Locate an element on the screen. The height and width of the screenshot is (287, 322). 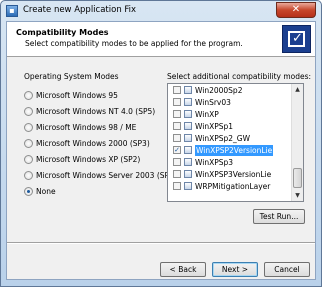
application-fix-icon: ▪ is located at coordinates (12, 11).